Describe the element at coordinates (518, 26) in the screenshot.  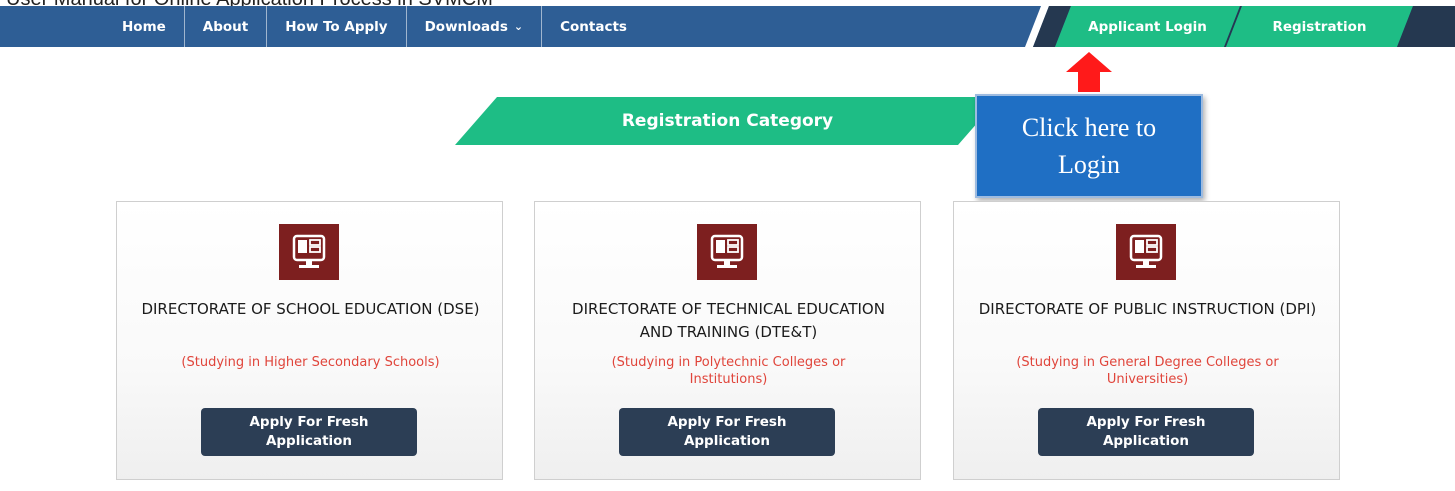
I see `chevron-down-icon: ⌄` at that location.